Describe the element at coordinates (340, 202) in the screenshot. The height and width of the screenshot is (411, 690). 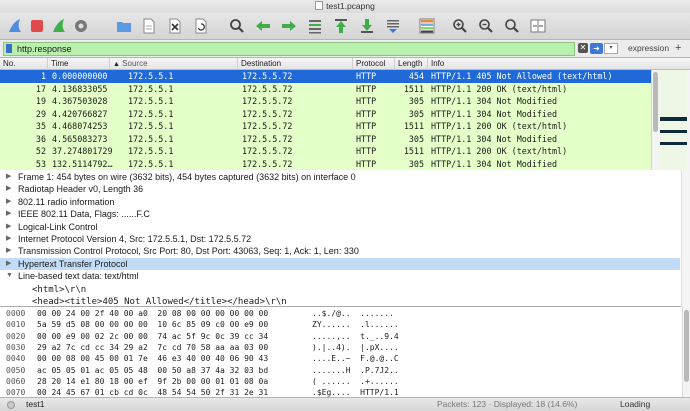
I see `detail-tree-item: ▶ 802.11 radio information` at that location.